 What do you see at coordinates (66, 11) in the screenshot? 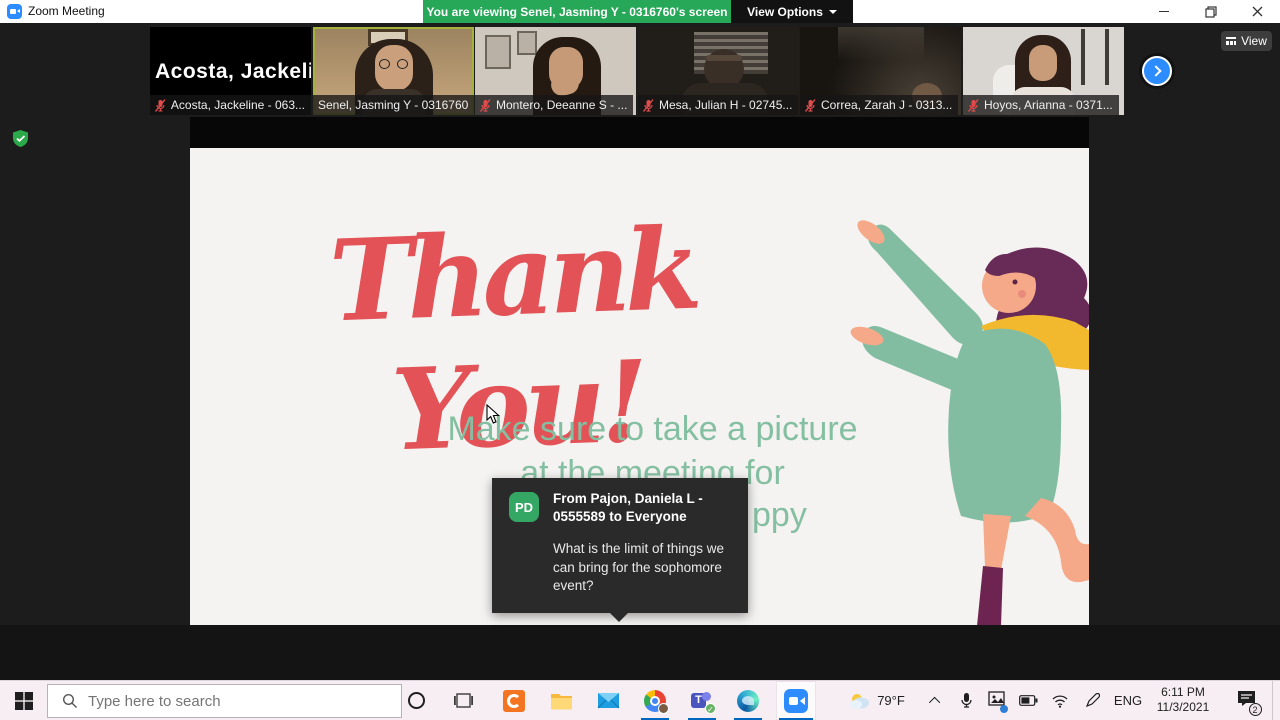
I see `window-title: Zoom Meeting` at bounding box center [66, 11].